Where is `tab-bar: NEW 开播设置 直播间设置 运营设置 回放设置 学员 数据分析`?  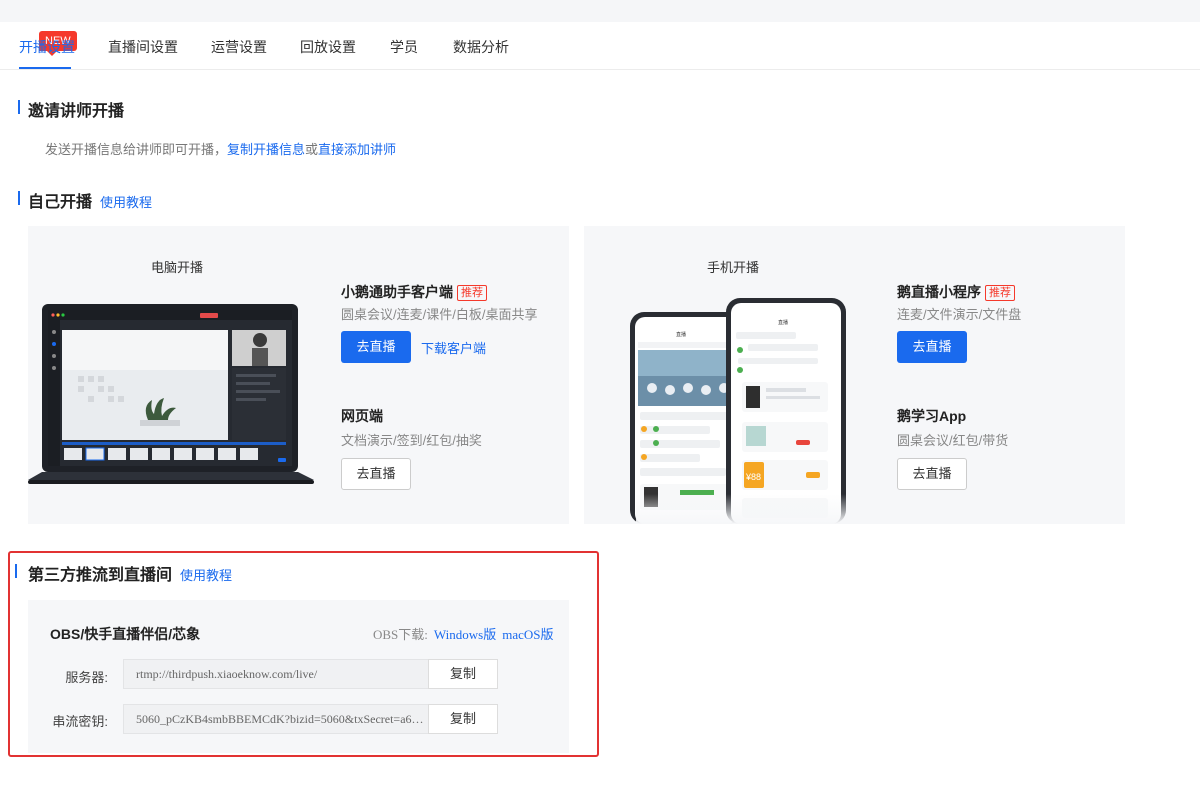
tab-bar: NEW 开播设置 直播间设置 运营设置 回放设置 学员 数据分析 is located at coordinates (600, 46).